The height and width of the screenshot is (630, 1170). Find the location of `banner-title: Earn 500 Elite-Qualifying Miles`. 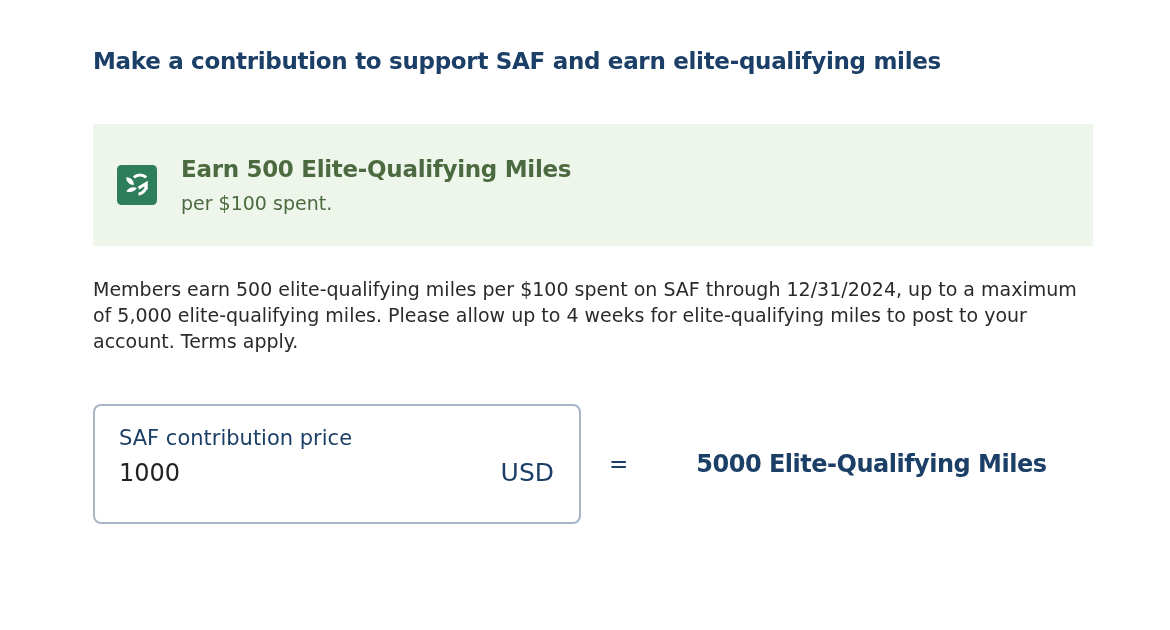

banner-title: Earn 500 Elite-Qualifying Miles is located at coordinates (376, 169).